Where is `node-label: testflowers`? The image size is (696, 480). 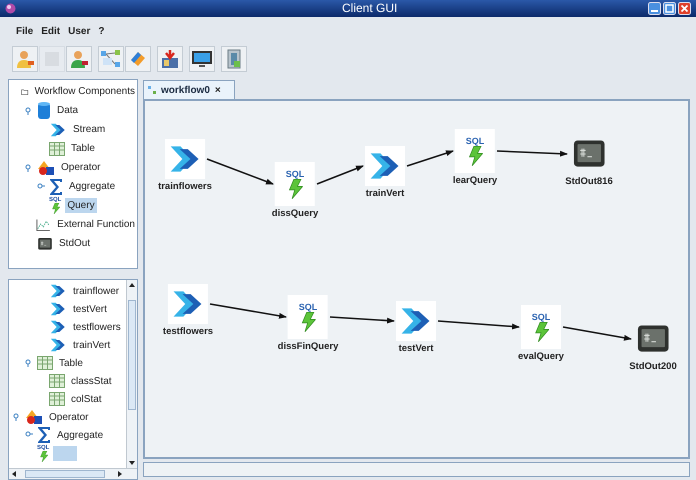 node-label: testflowers is located at coordinates (188, 332).